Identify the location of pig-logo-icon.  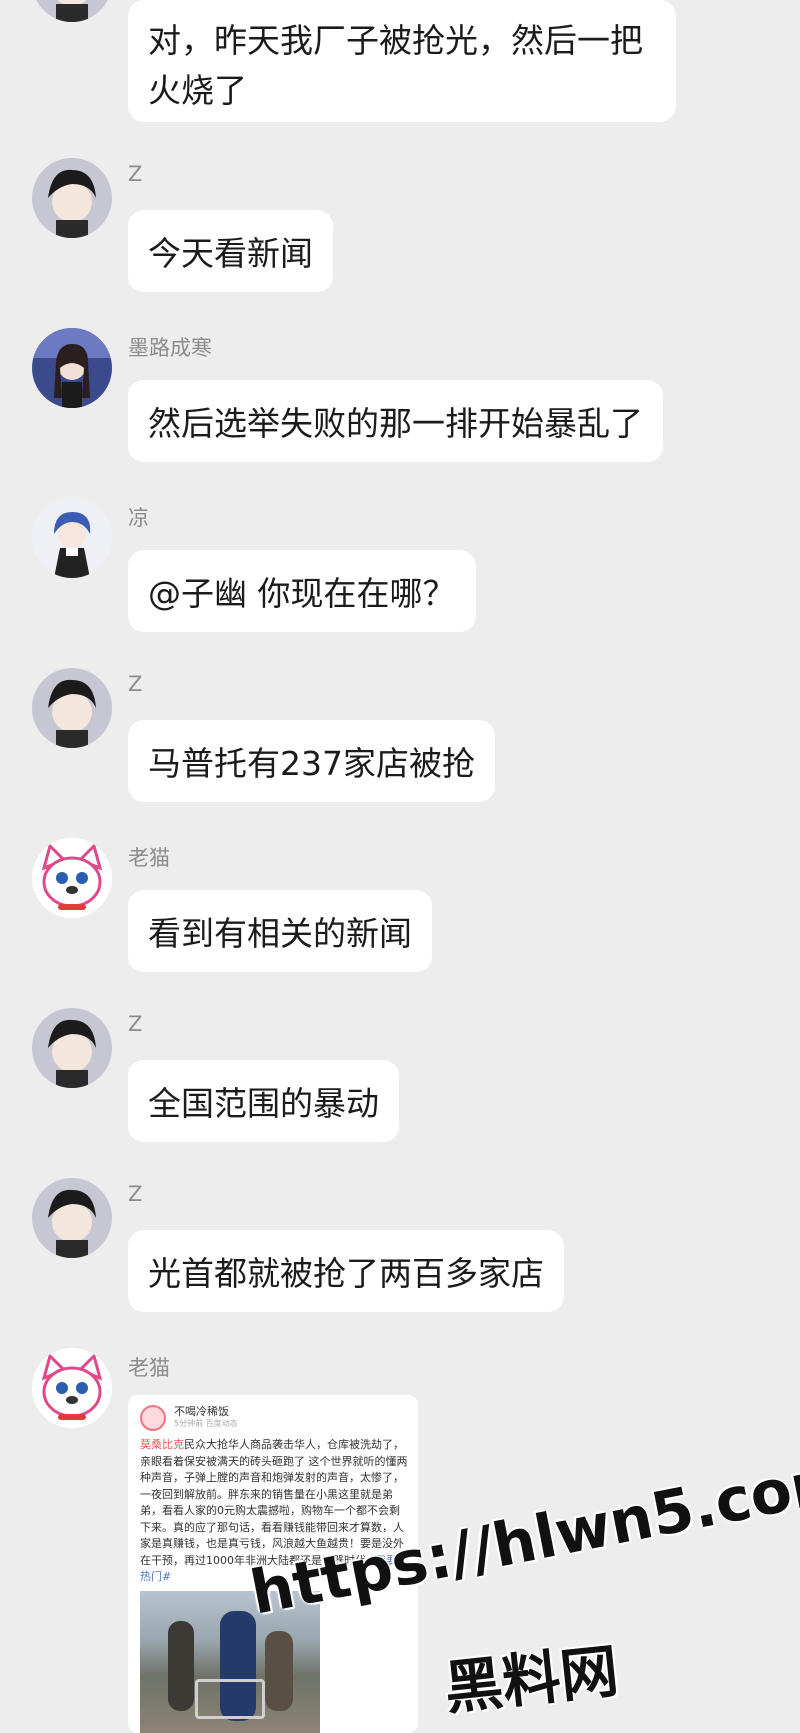
(153, 1418).